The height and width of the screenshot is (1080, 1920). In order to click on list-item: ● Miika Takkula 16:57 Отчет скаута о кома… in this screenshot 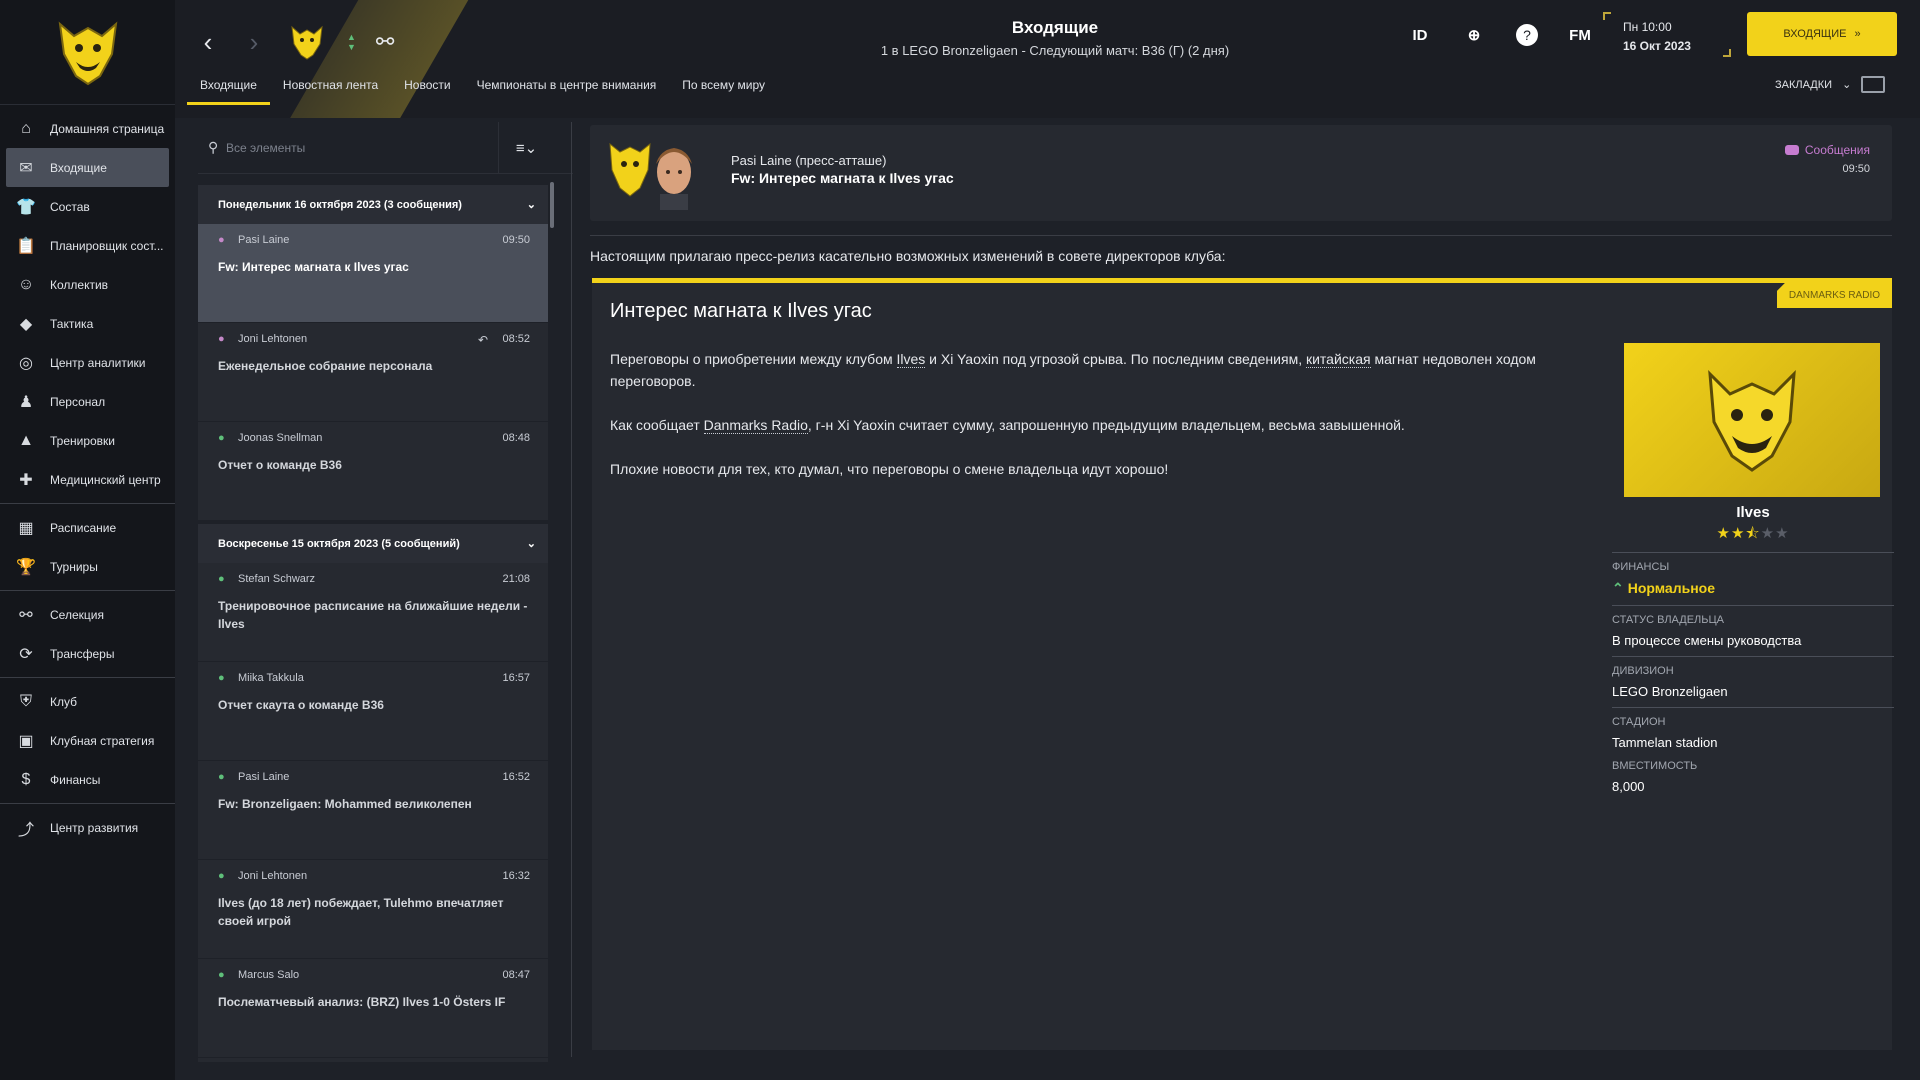, I will do `click(373, 711)`.